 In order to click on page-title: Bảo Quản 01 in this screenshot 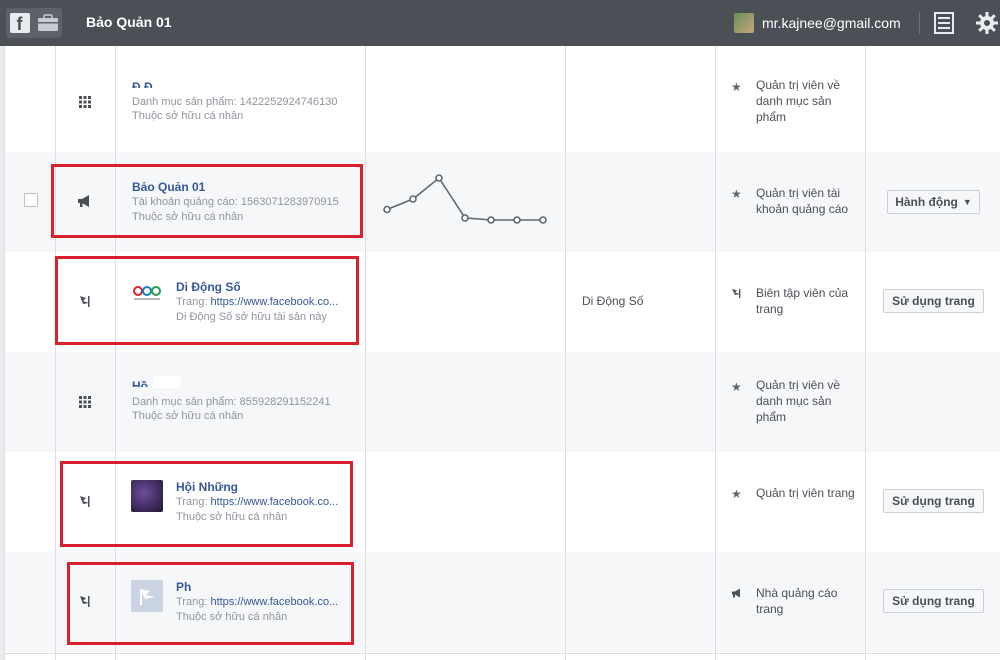, I will do `click(129, 22)`.